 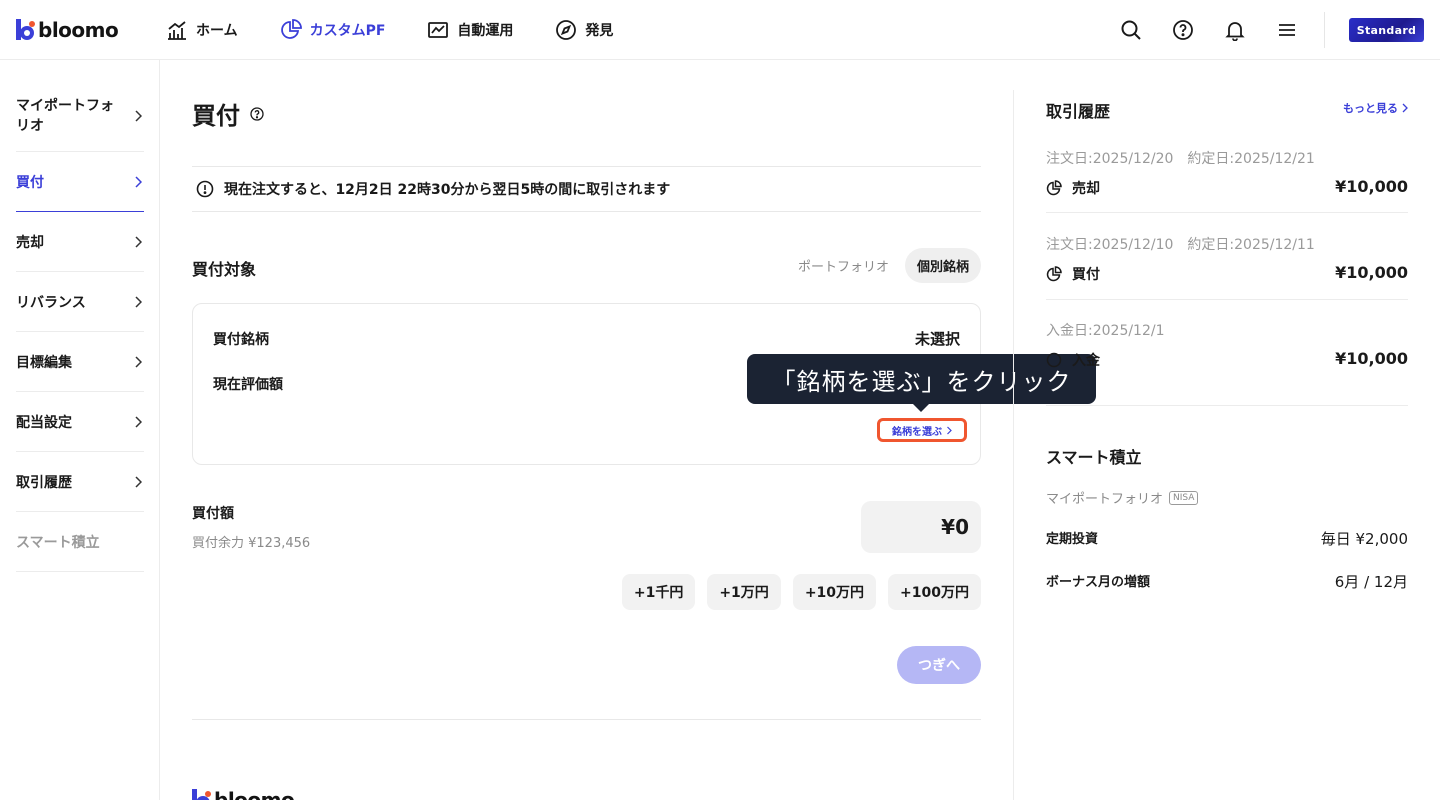 I want to click on bloomo-logo: bloomo, so click(x=67, y=30).